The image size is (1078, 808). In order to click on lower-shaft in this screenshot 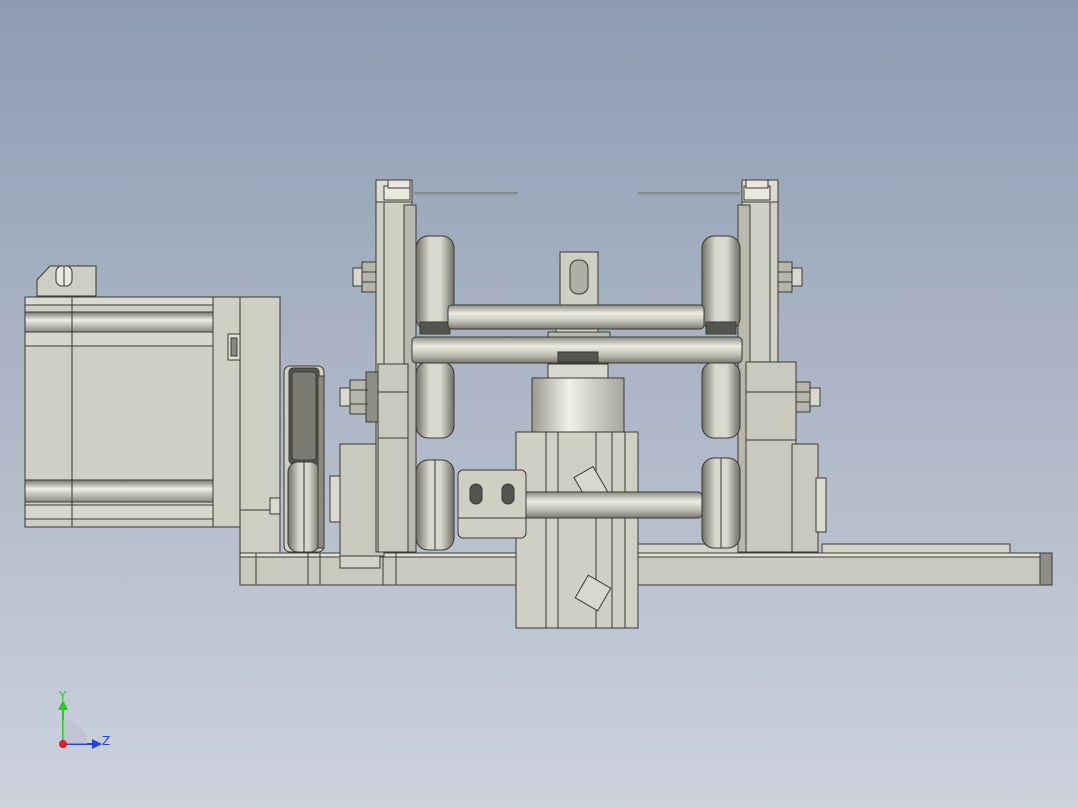, I will do `click(611, 505)`.